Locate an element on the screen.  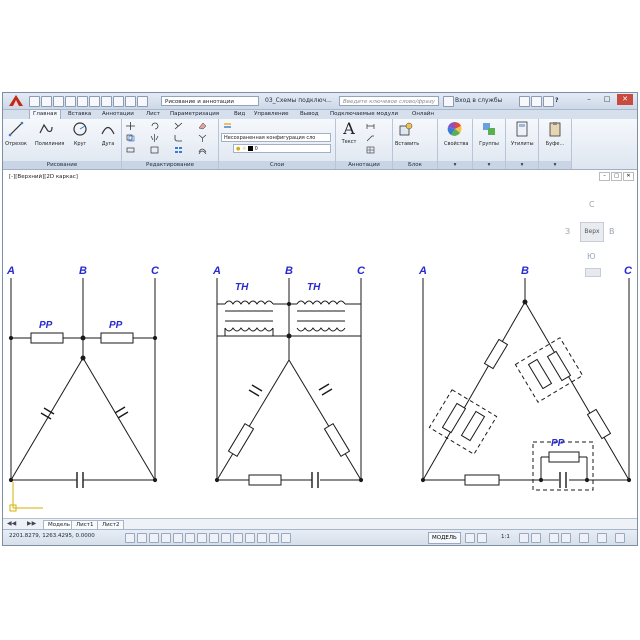
quick-view-layouts-icon is located at coordinates (470, 538).